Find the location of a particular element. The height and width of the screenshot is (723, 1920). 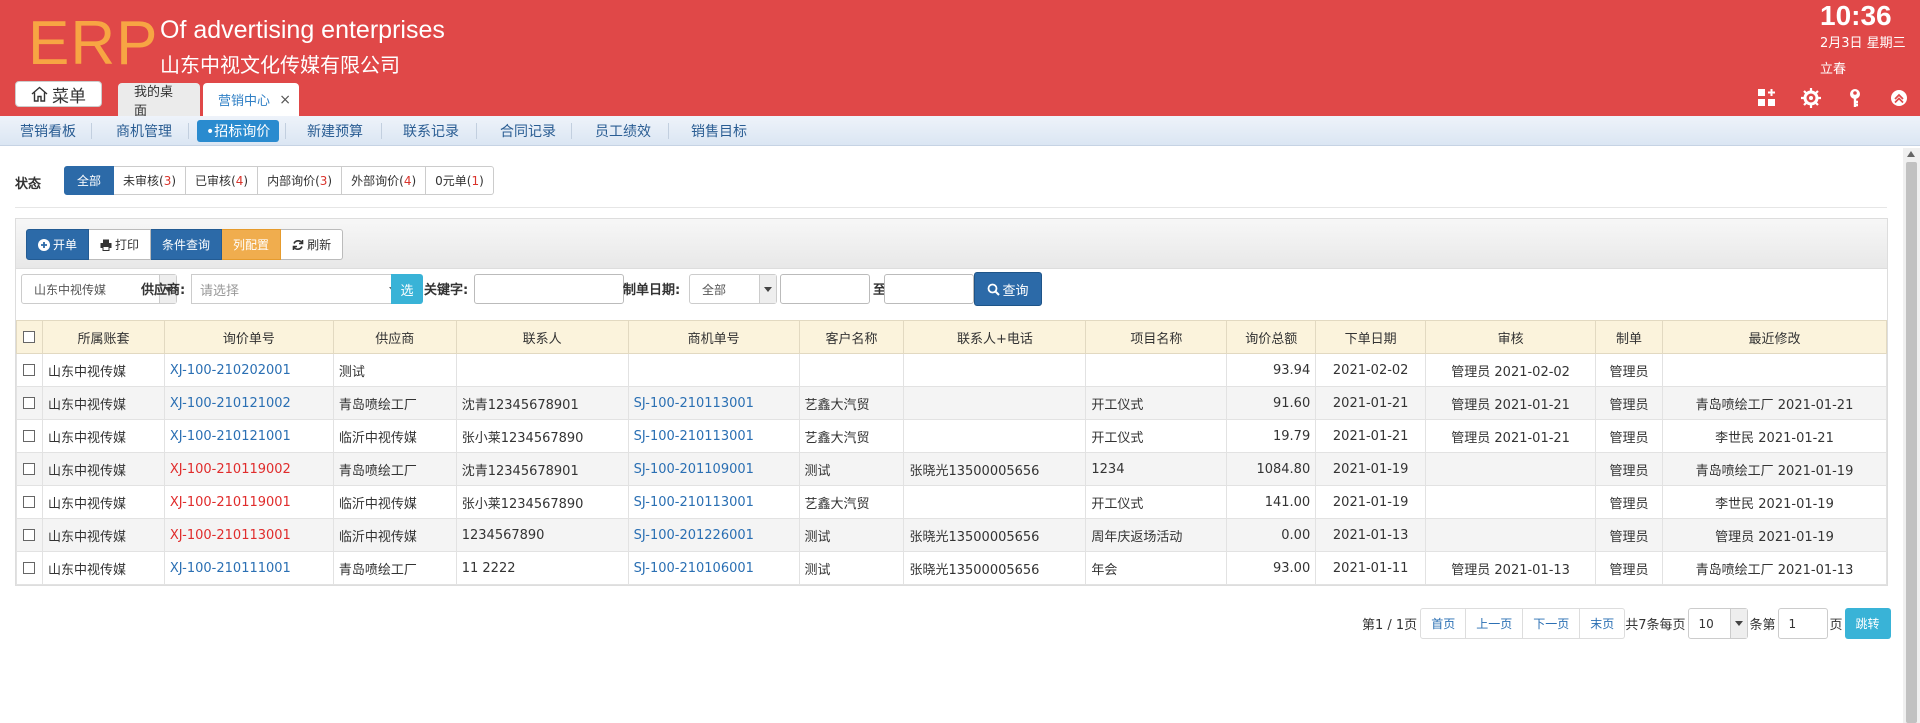

column-header: 供应商 is located at coordinates (394, 337).